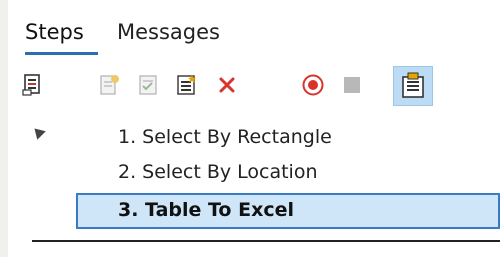 This screenshot has width=500, height=257. Describe the element at coordinates (61, 53) in the screenshot. I see `active-tab-indicator` at that location.